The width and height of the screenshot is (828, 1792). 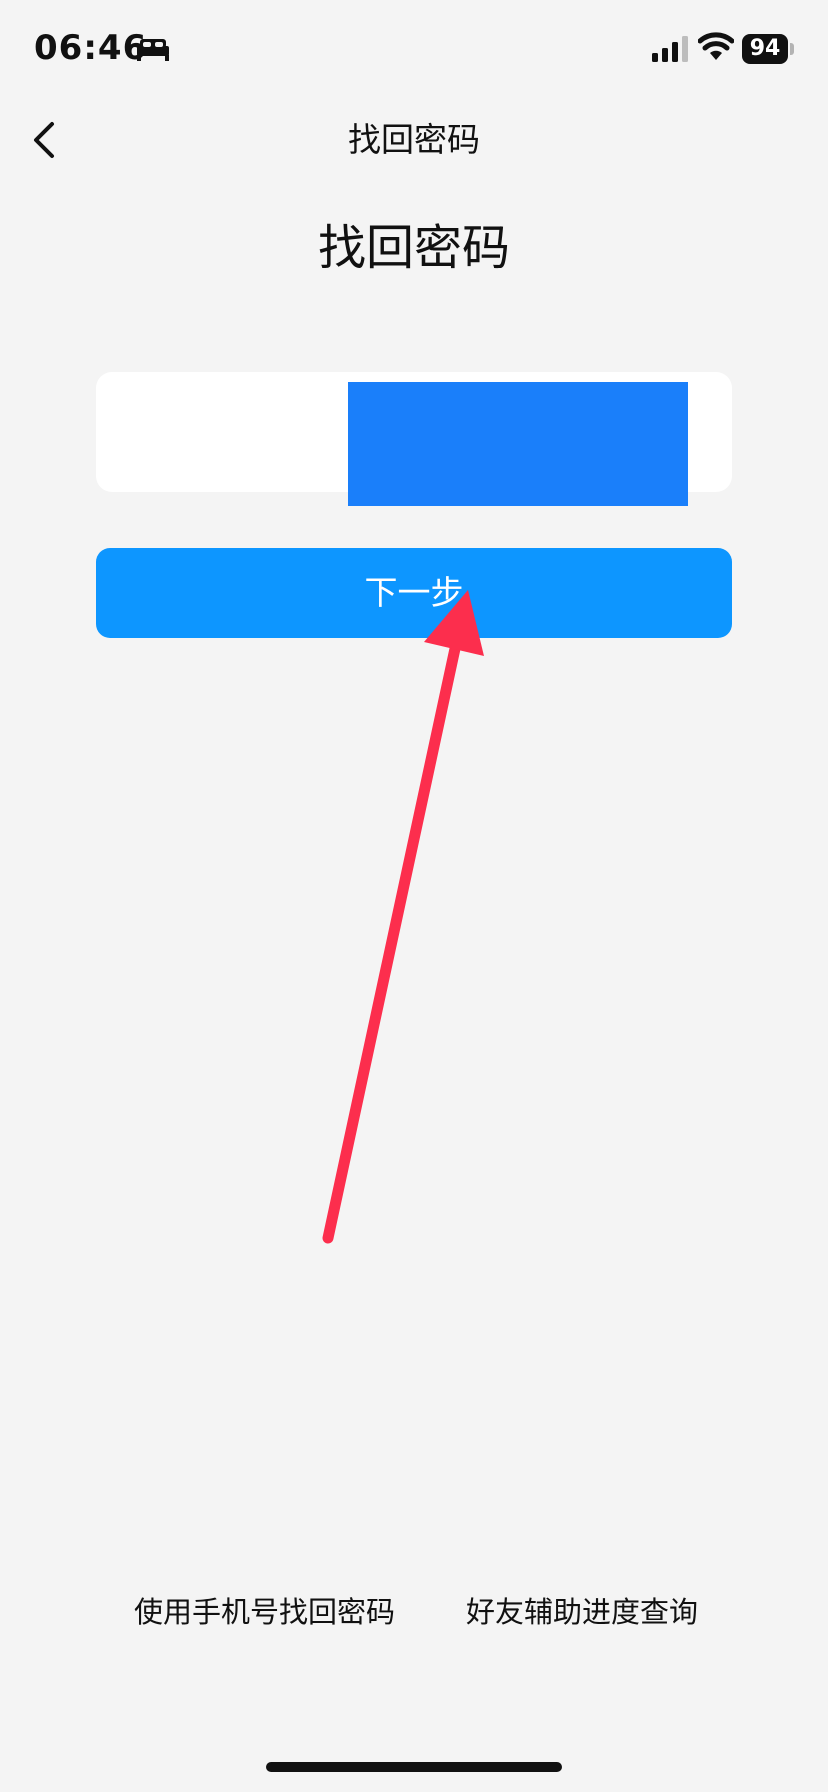 I want to click on next-button: 下一步, so click(x=414, y=593).